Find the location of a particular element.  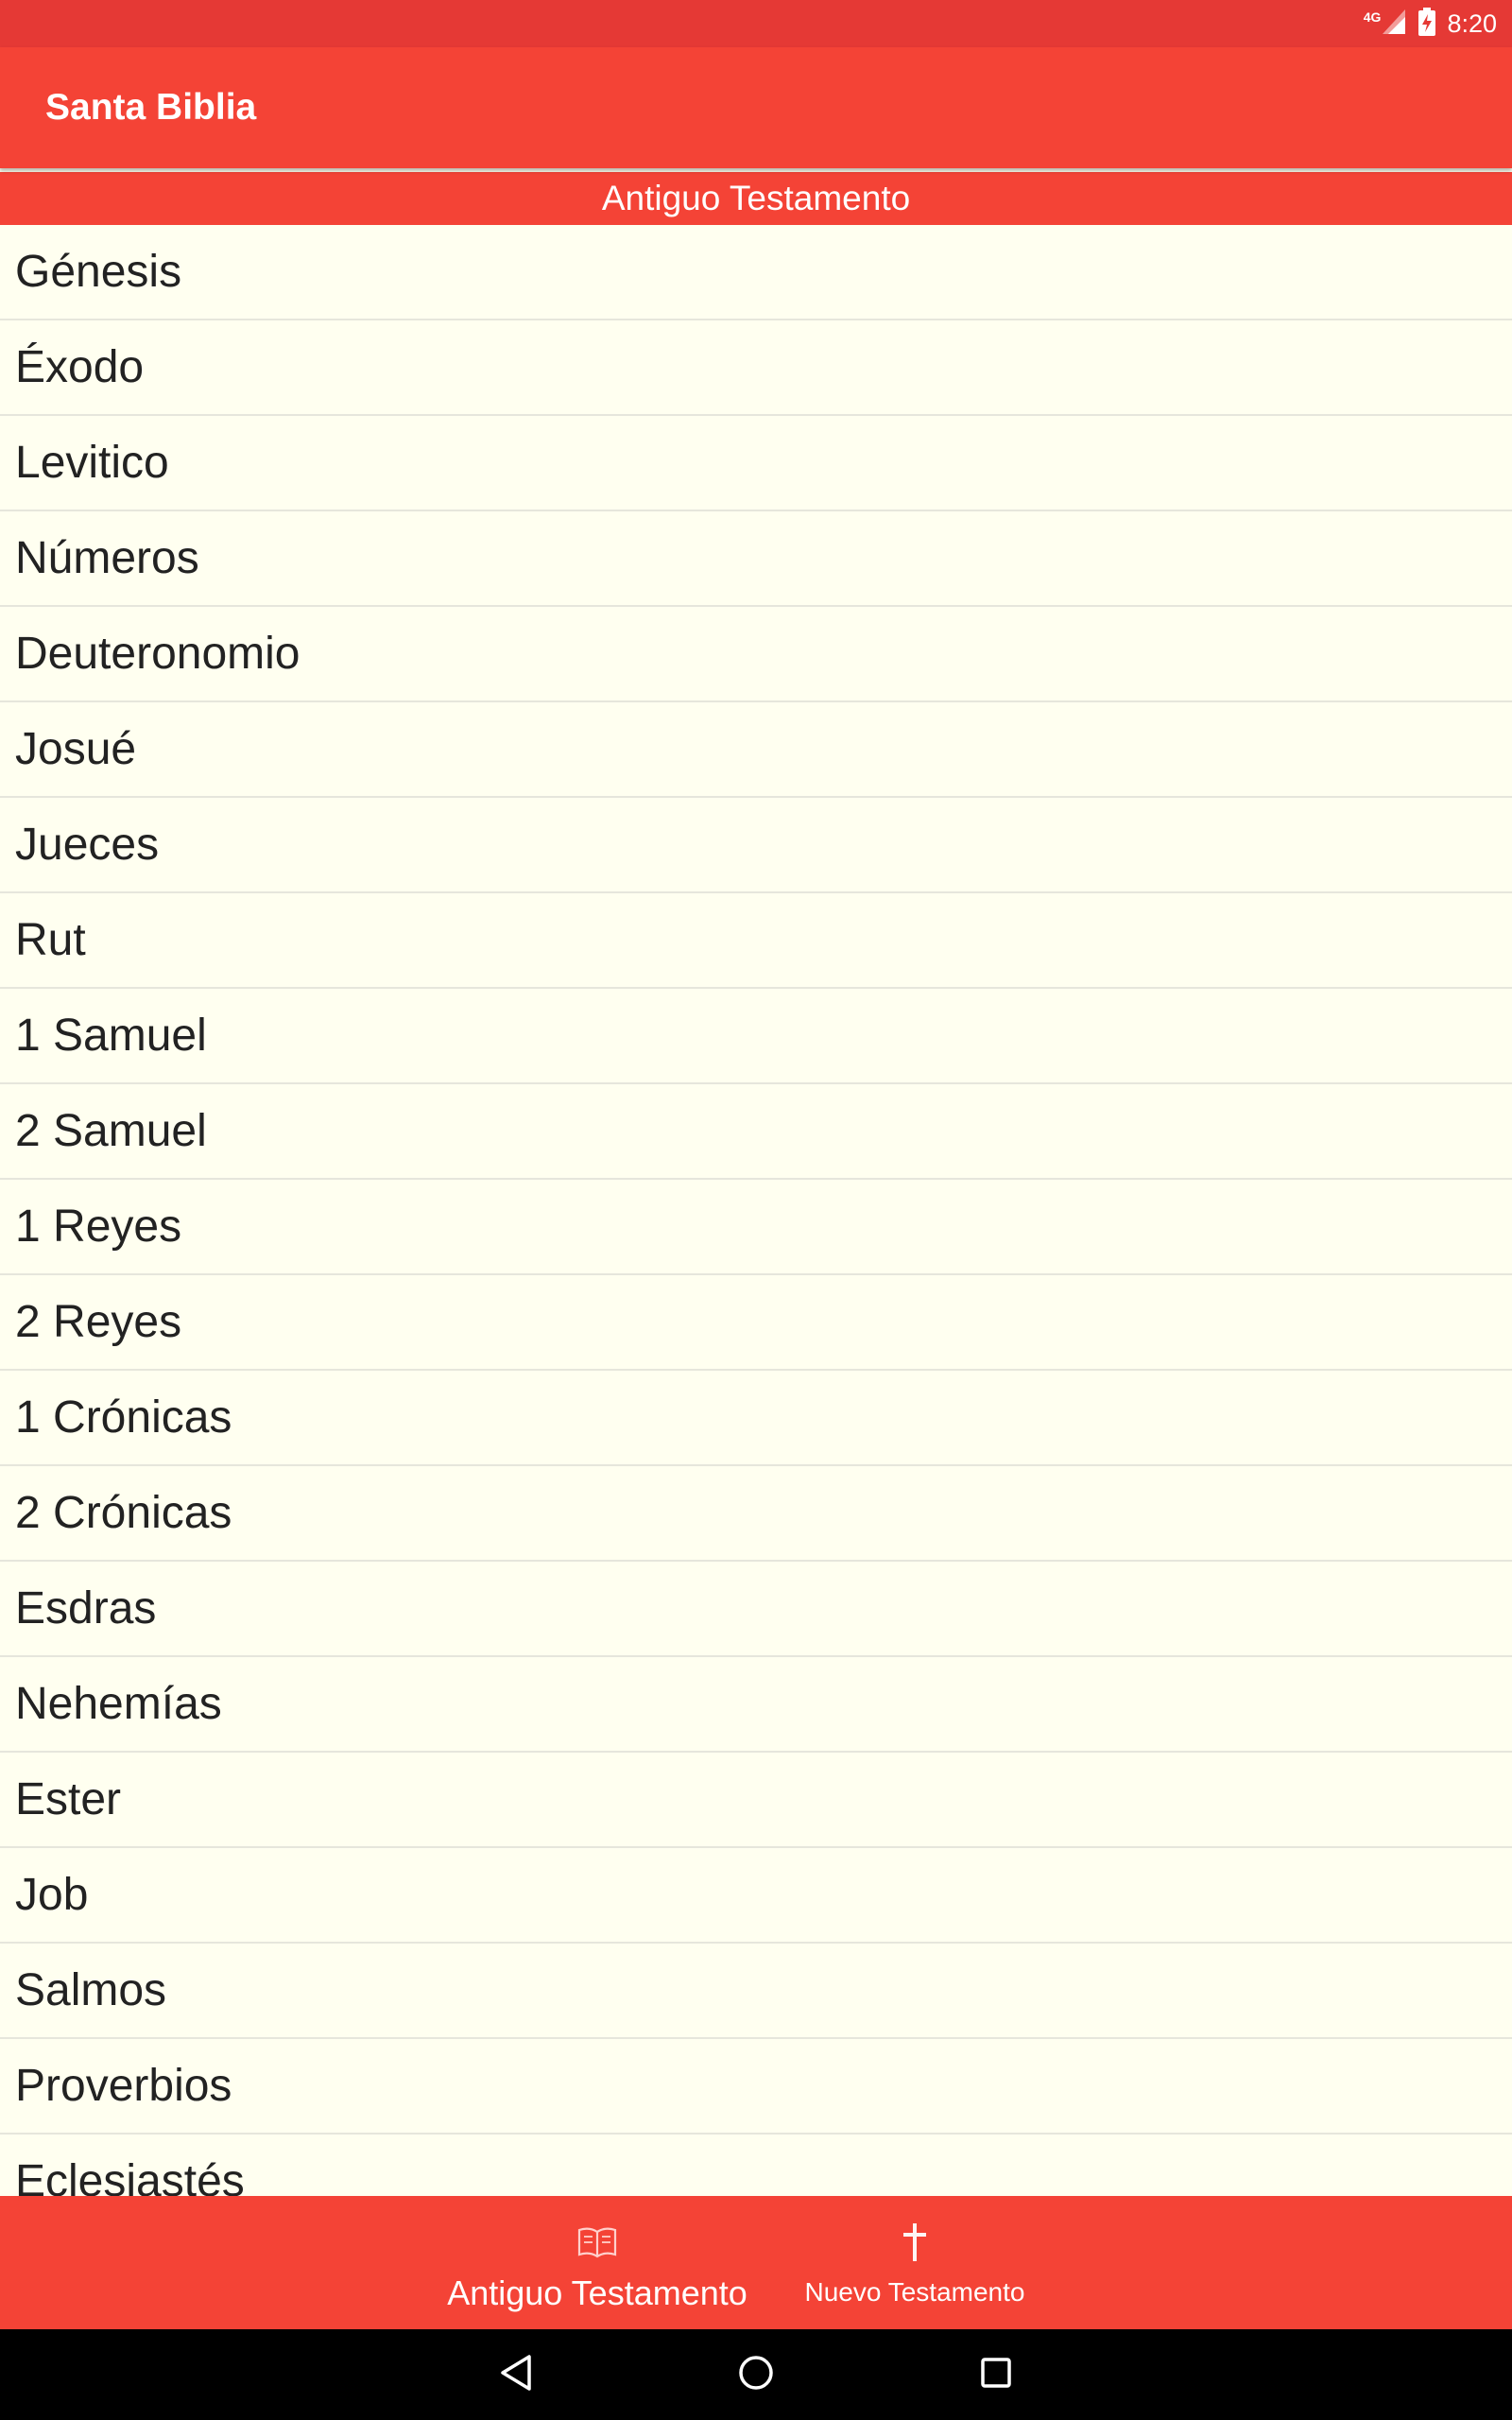

tab-nuevo-testamento: Nuevo Testamento is located at coordinates (915, 2262).